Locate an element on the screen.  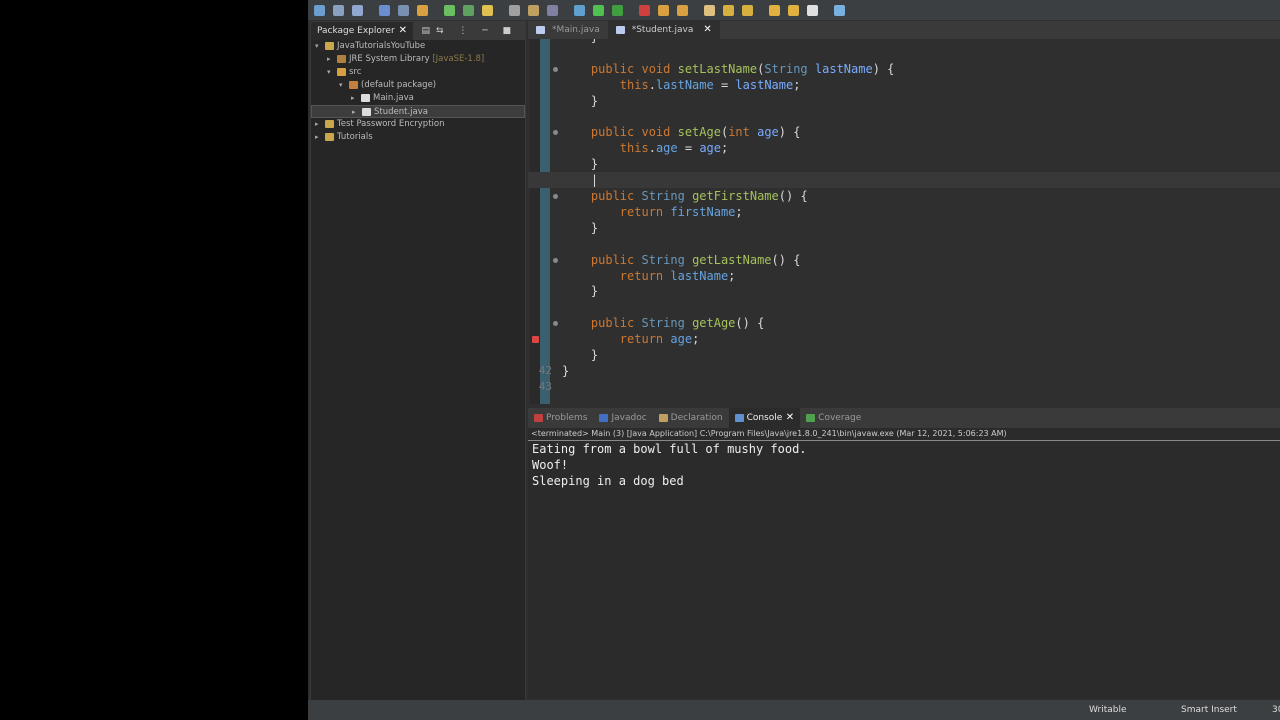
code-token: this is located at coordinates (605, 84).